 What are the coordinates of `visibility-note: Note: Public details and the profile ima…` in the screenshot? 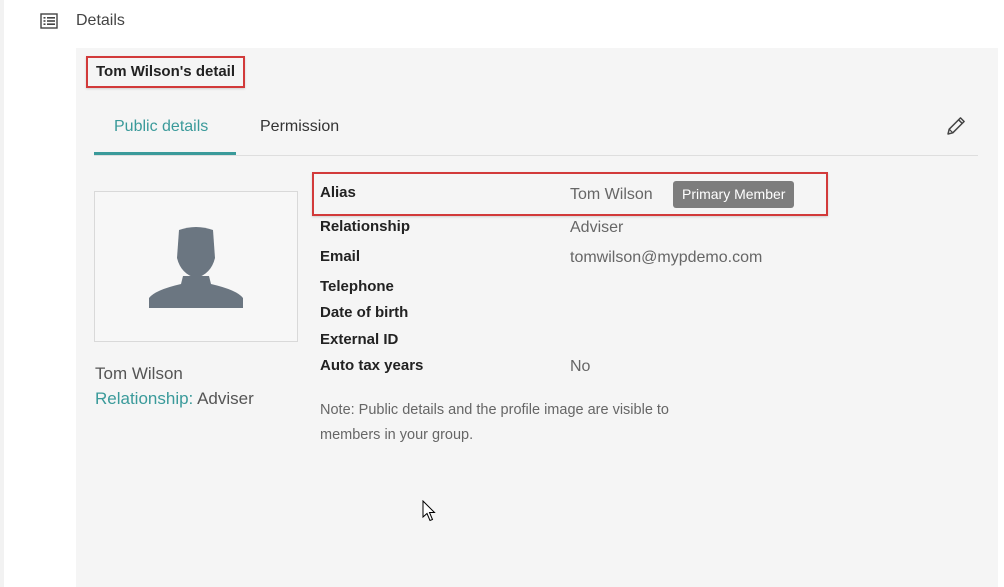 It's located at (530, 423).